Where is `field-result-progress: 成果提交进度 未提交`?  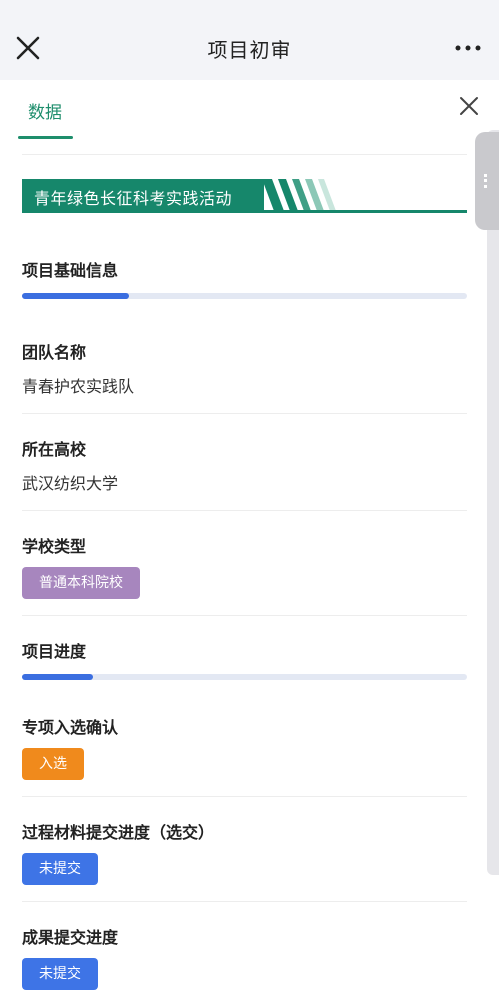
field-result-progress: 成果提交进度 未提交 is located at coordinates (244, 959).